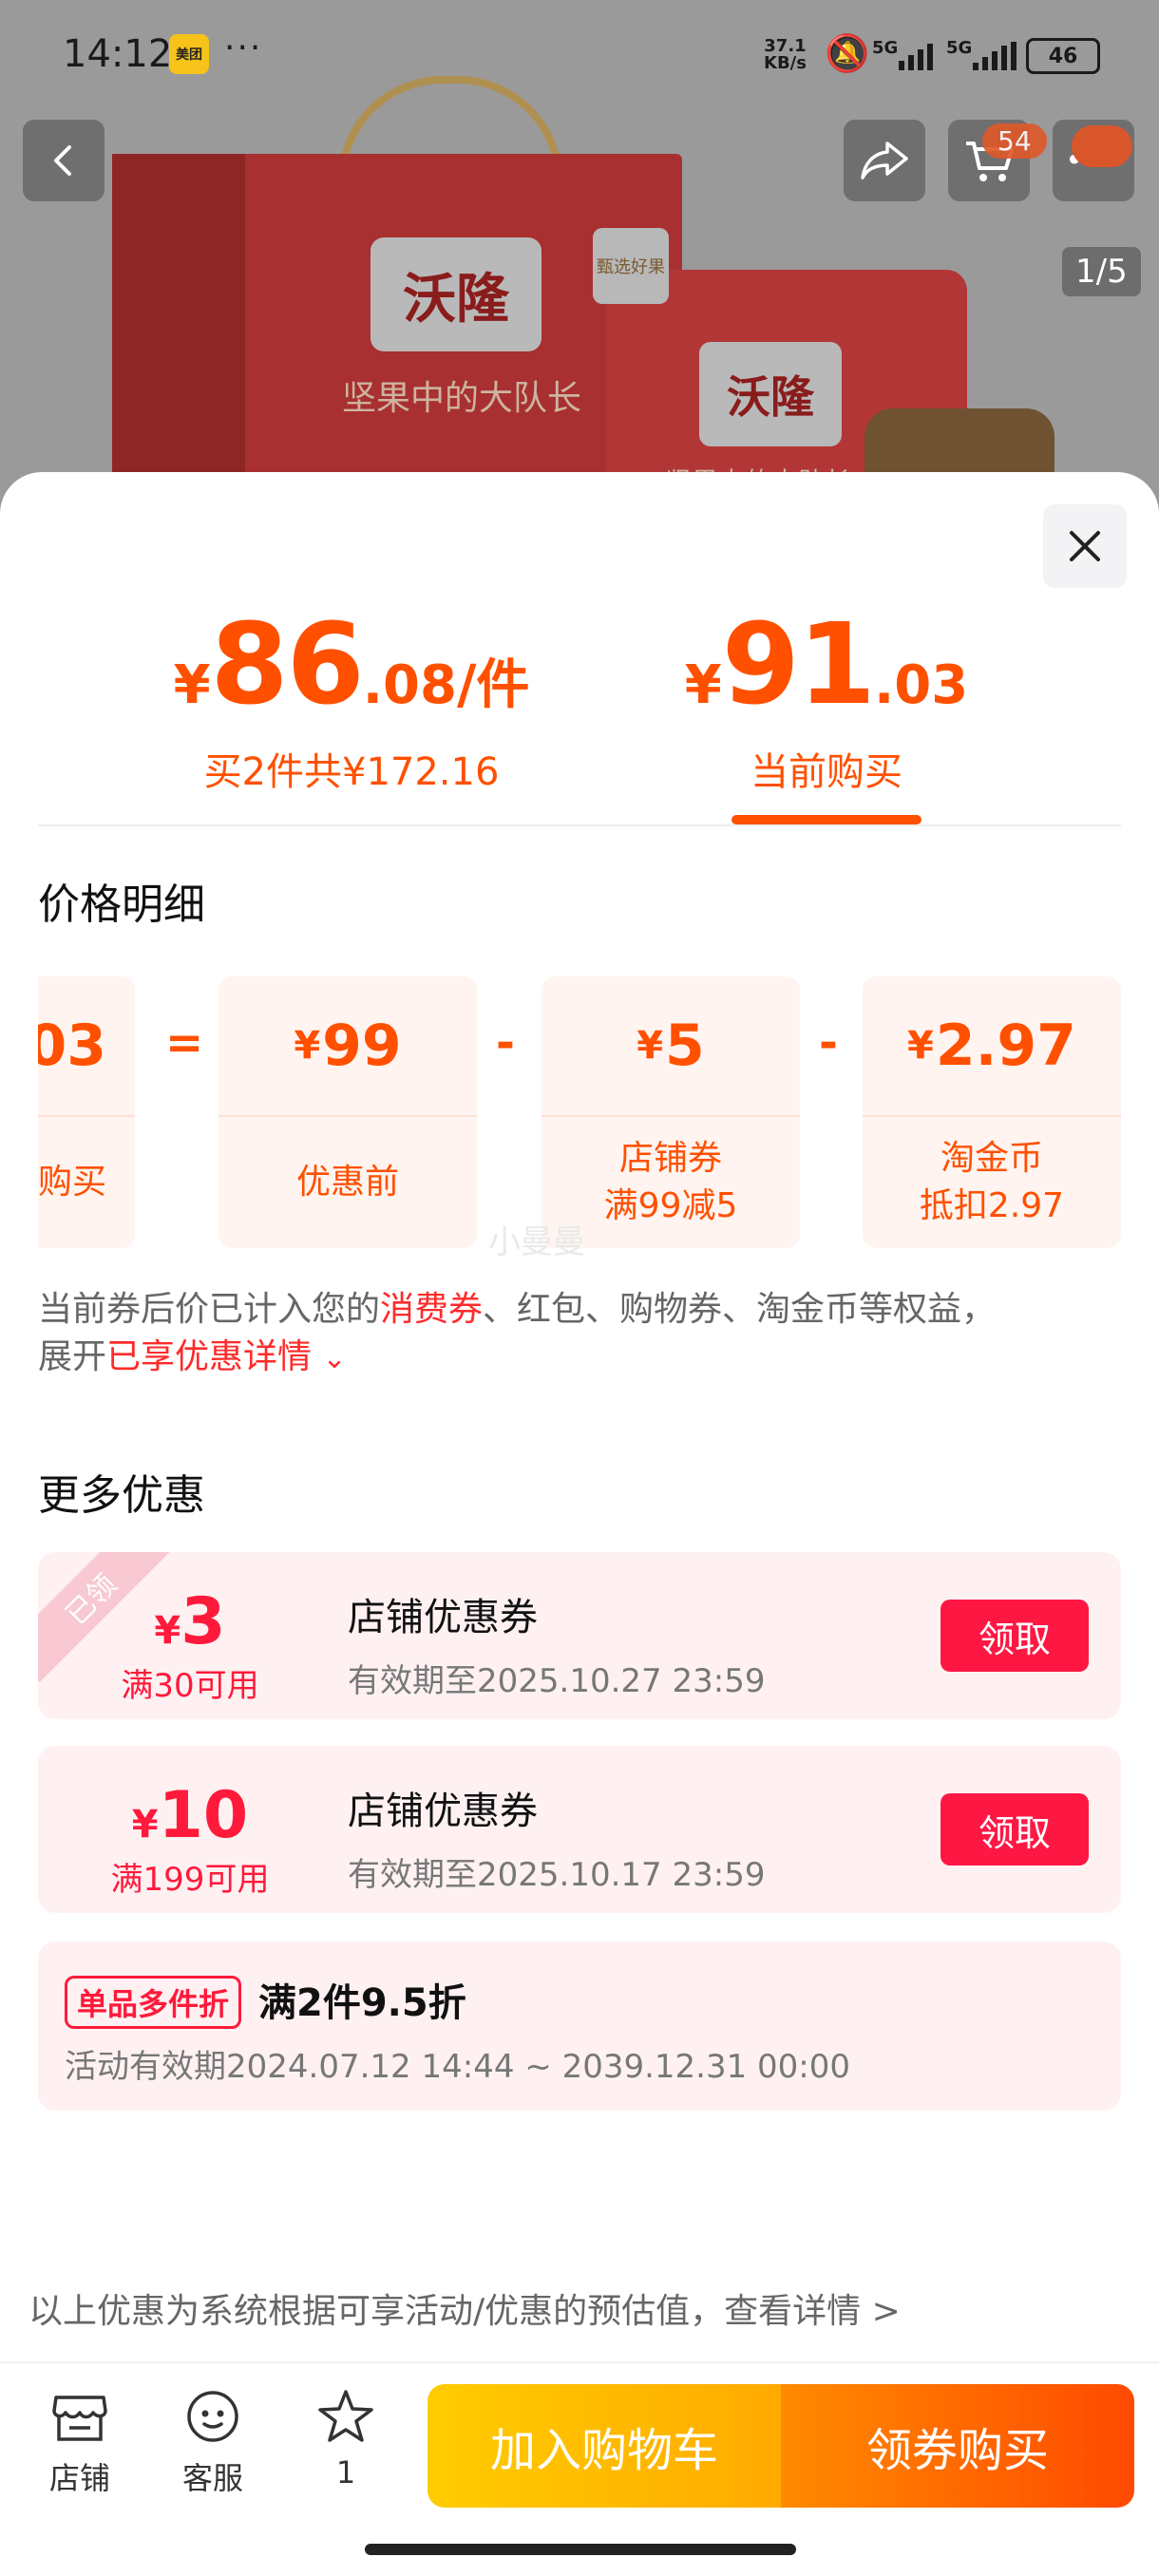 This screenshot has height=2576, width=1159. I want to click on sim2-label: 5G, so click(959, 48).